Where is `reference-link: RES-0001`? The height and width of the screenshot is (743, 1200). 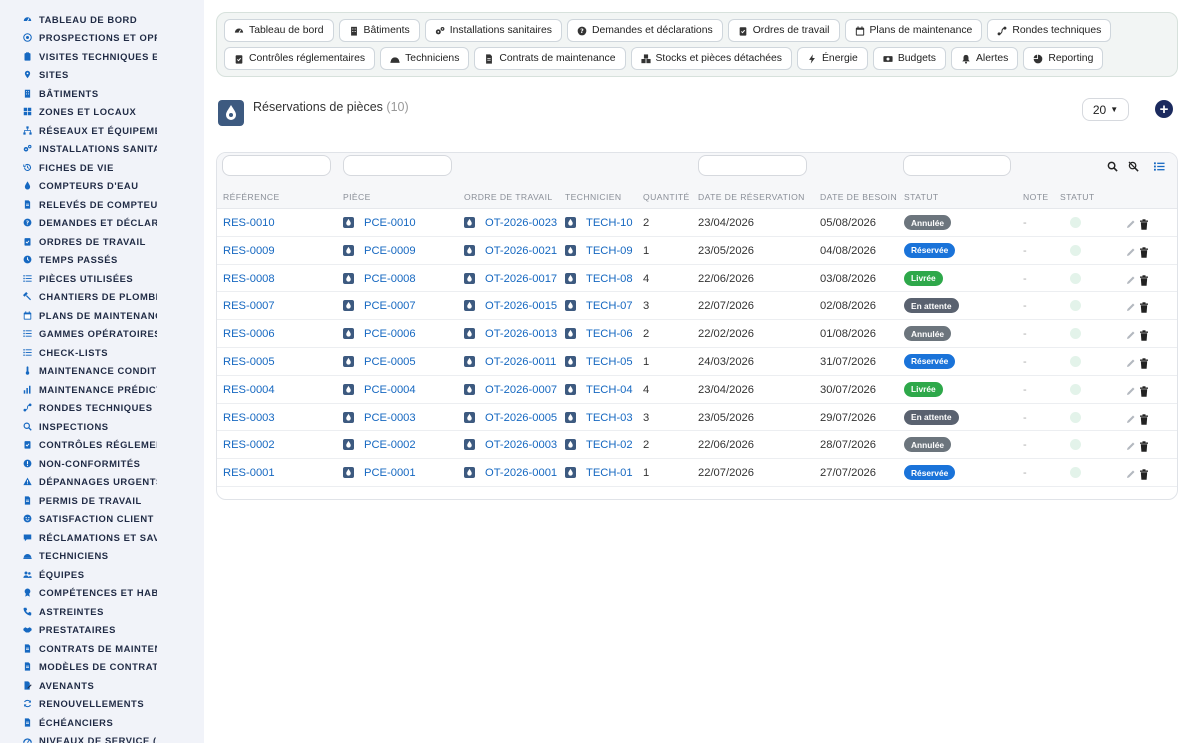
reference-link: RES-0001 is located at coordinates (249, 473).